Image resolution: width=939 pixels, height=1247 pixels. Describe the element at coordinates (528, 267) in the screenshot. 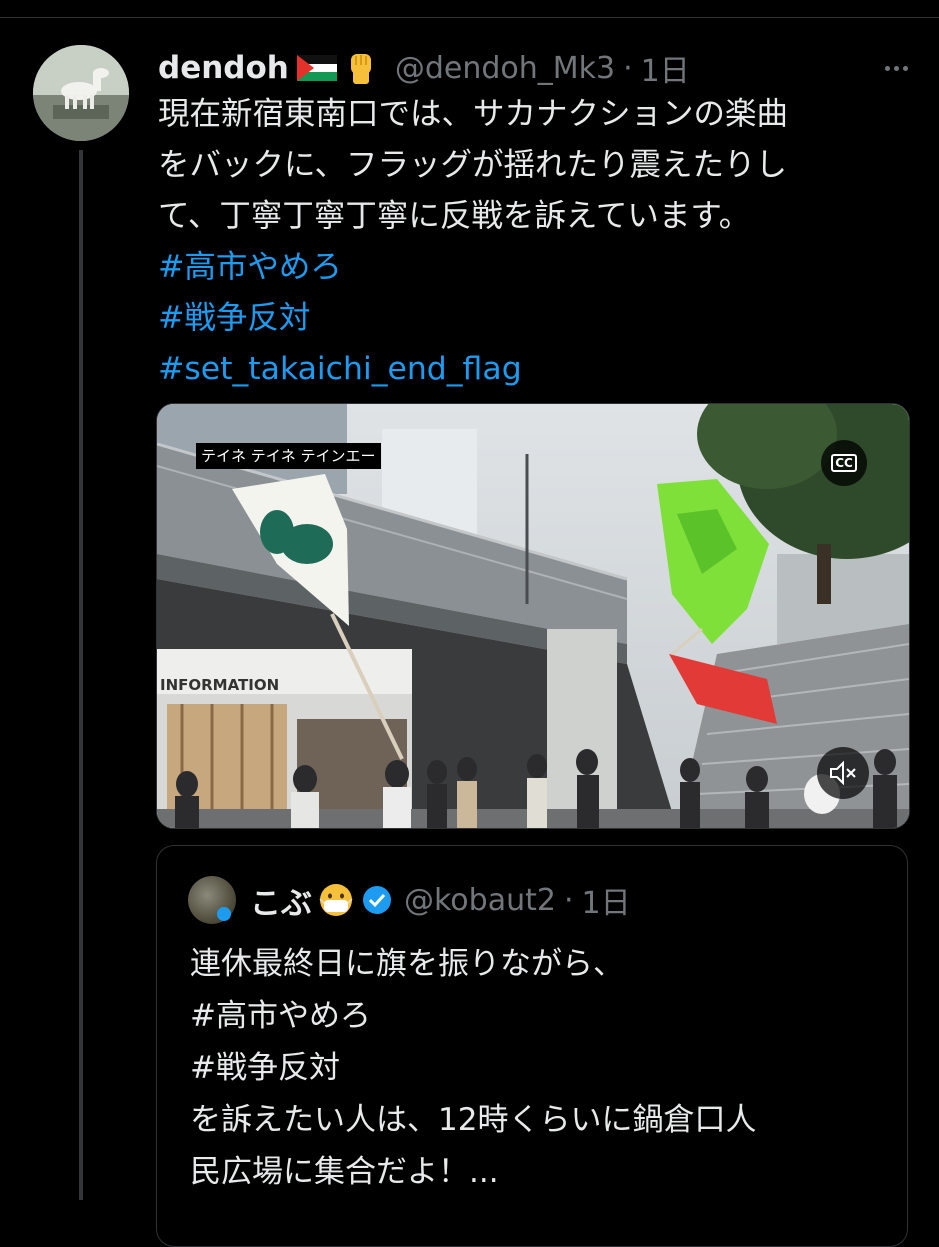

I see `hashtag-link: #高市やめろ` at that location.